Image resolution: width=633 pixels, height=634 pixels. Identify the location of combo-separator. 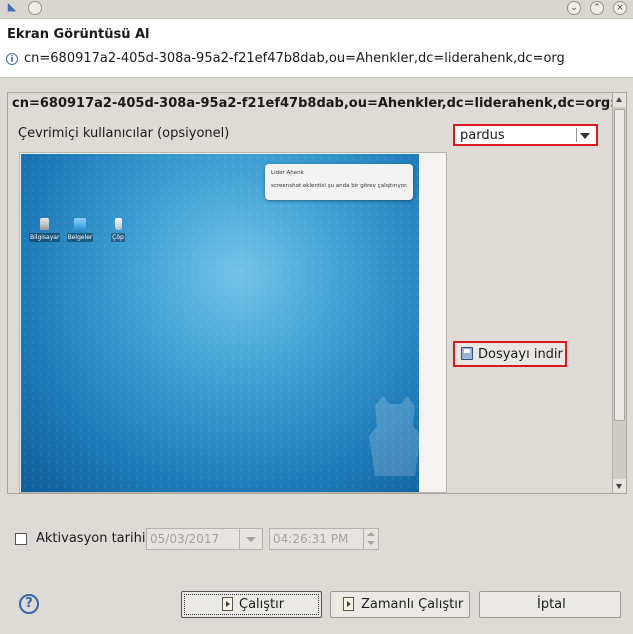
(576, 135).